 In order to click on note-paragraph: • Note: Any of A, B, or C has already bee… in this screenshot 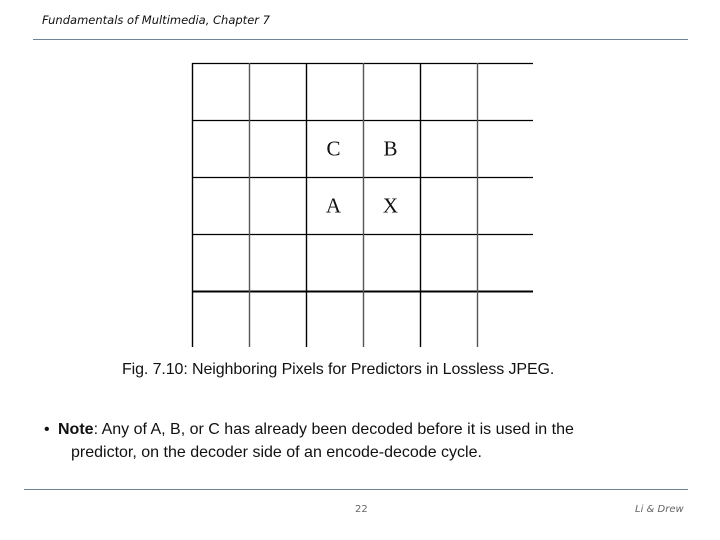, I will do `click(364, 441)`.